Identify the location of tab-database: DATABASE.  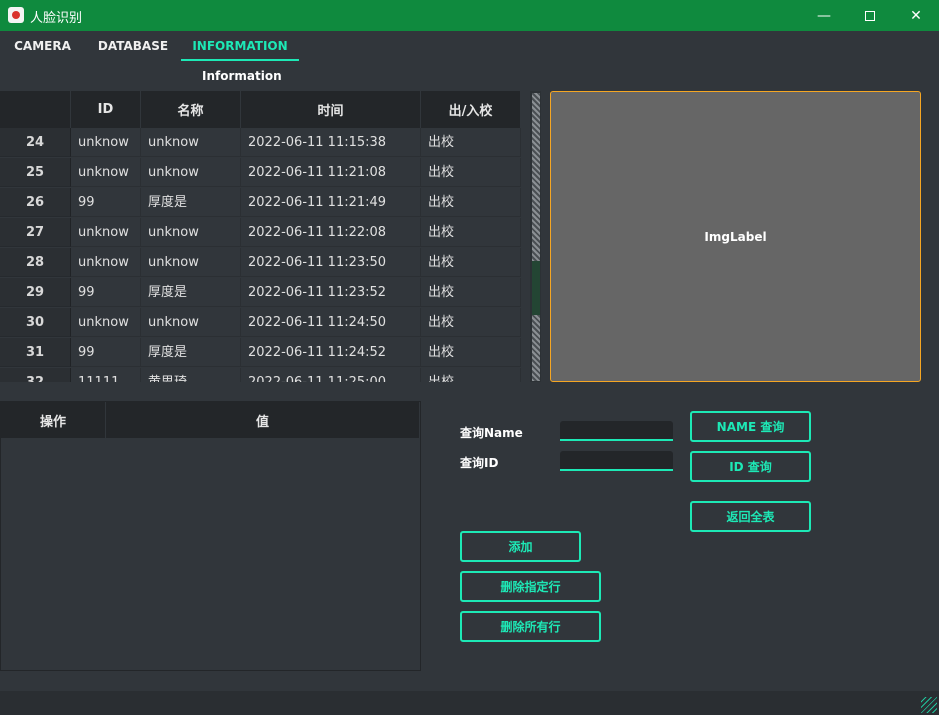
(133, 47).